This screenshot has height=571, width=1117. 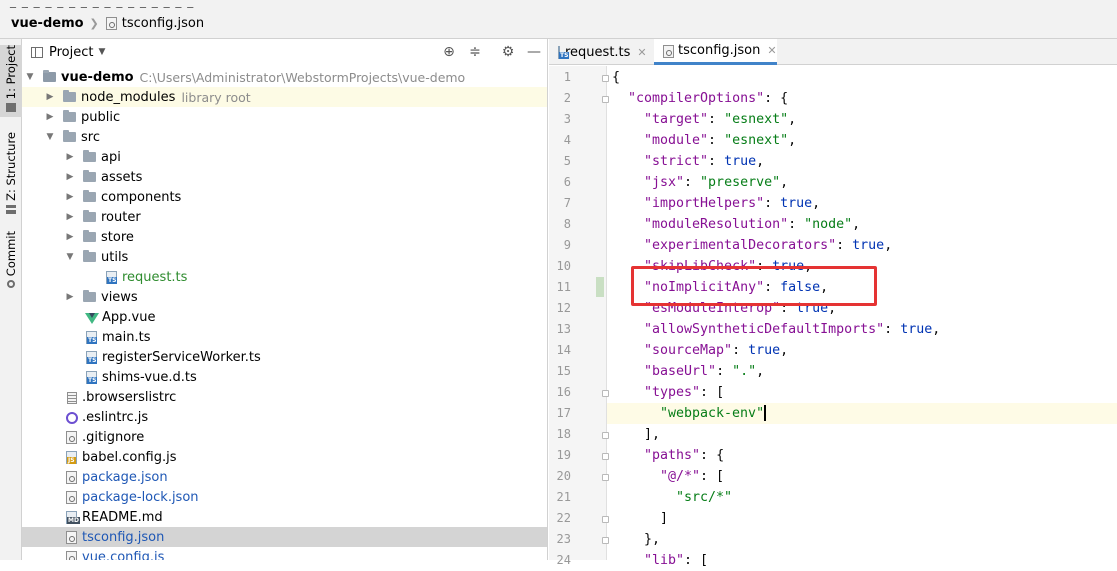 What do you see at coordinates (119, 297) in the screenshot?
I see `tree-item-label: views` at bounding box center [119, 297].